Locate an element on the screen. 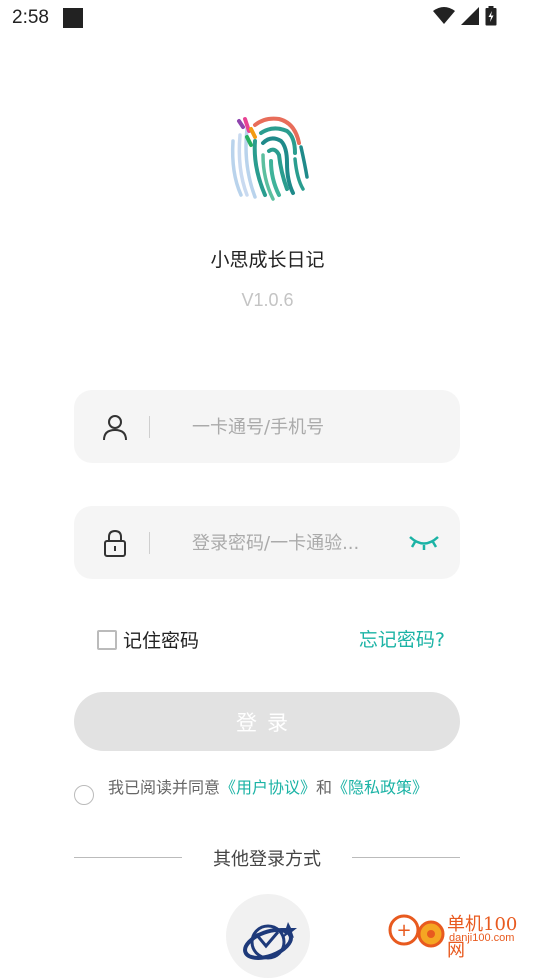 The image size is (535, 978). agreement-conjunction: 和 is located at coordinates (324, 787).